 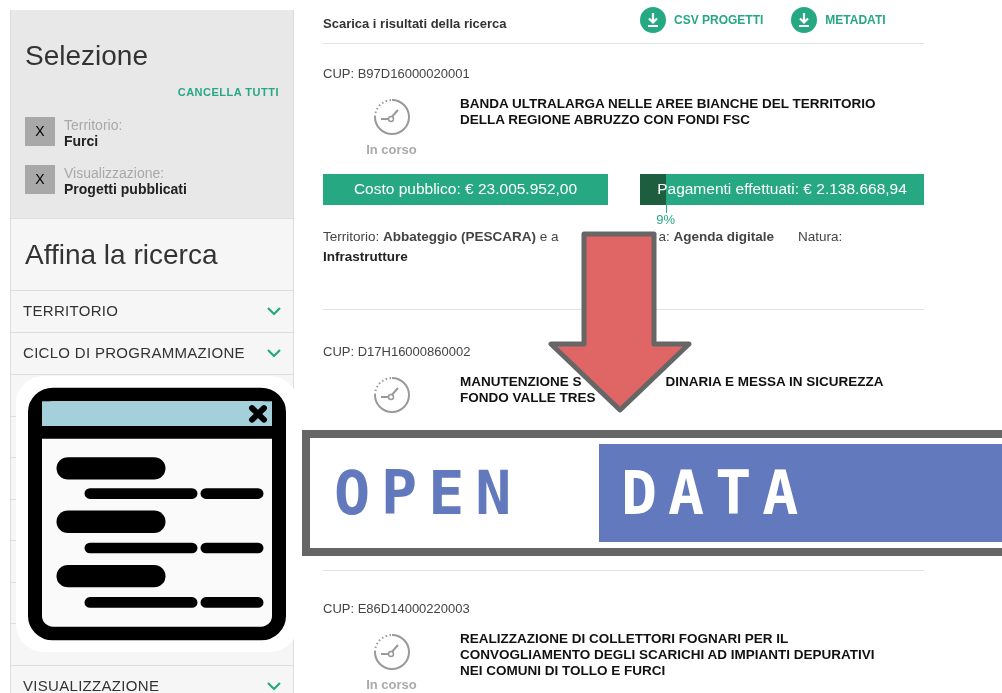 I want to click on banner-word: DATA, so click(x=715, y=493).